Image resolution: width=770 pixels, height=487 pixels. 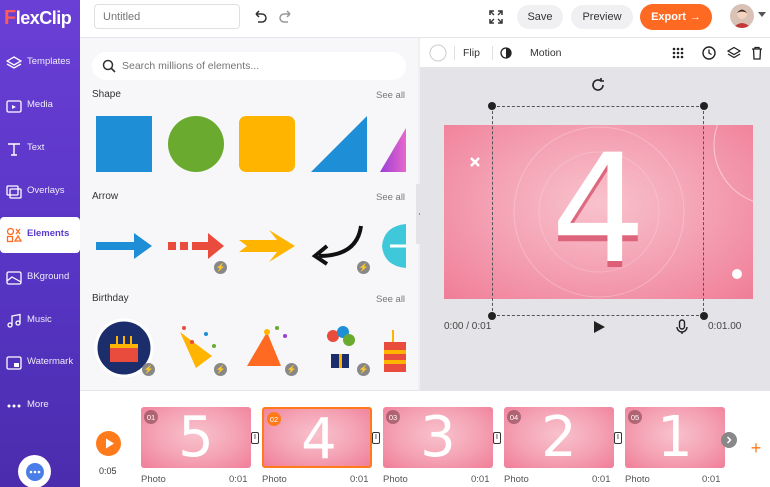 I want to click on sidebar-item-label: Music, so click(x=39, y=319).